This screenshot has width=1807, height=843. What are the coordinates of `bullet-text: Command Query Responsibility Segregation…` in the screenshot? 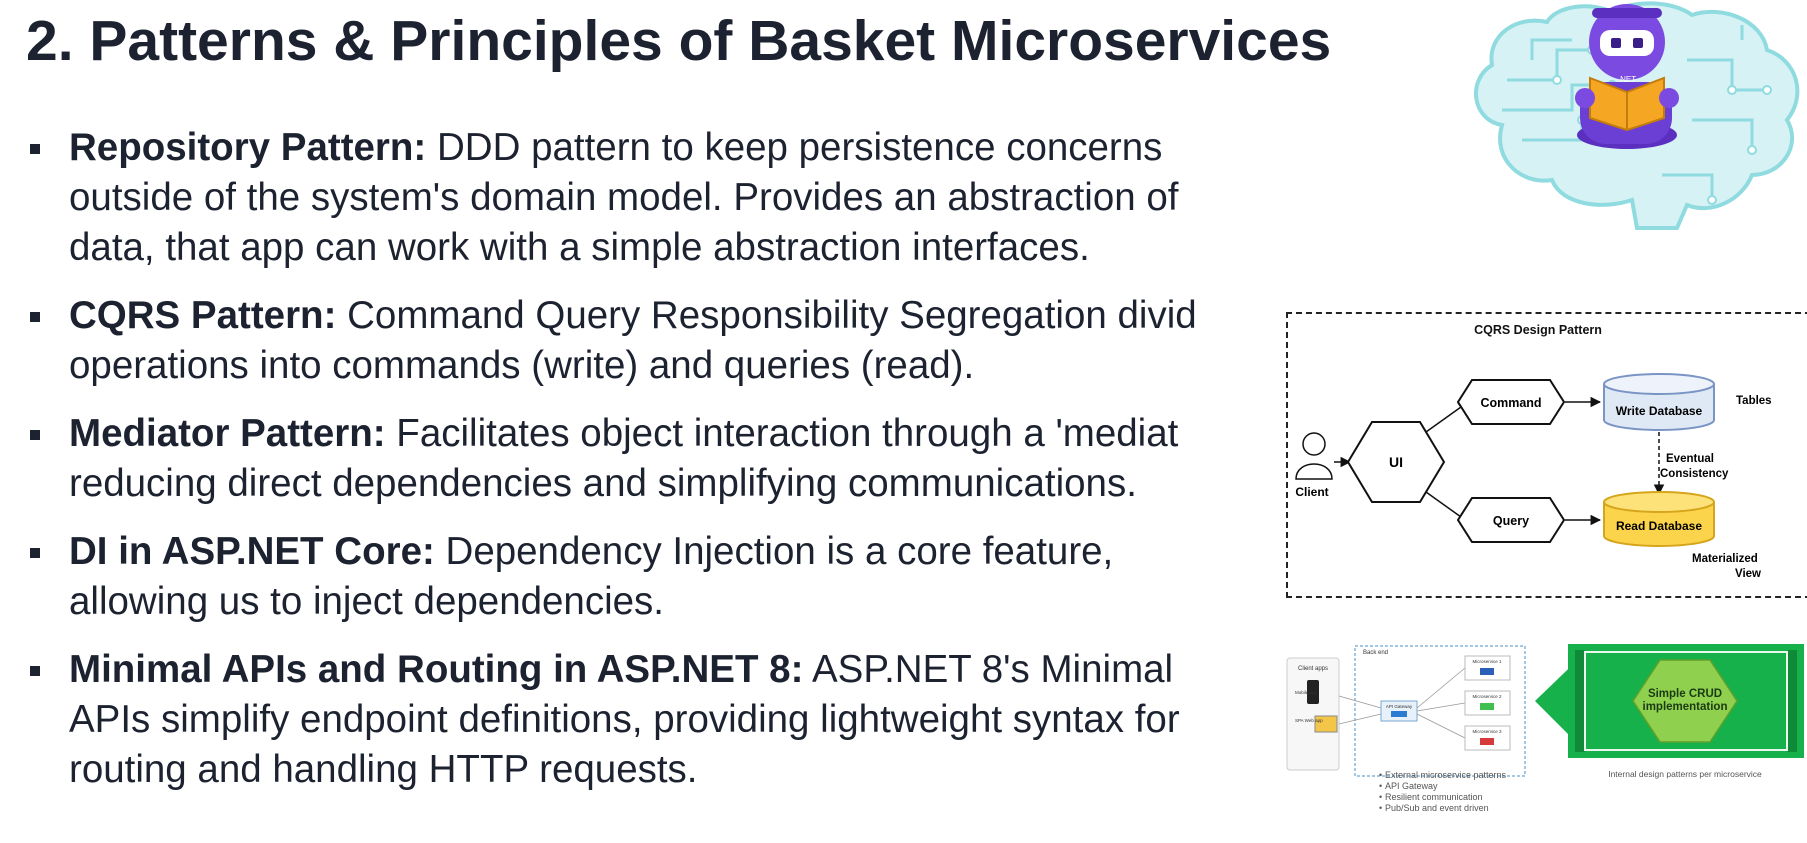 It's located at (772, 315).